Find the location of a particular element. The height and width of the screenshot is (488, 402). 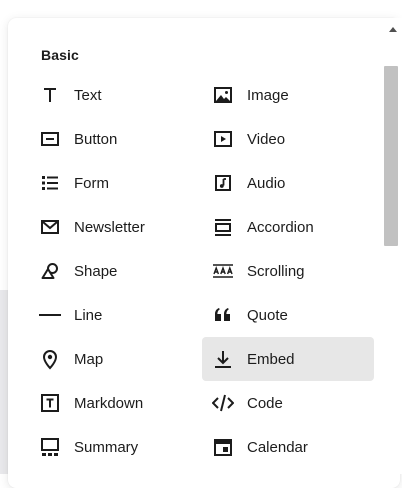

map-pin-icon is located at coordinates (50, 359).